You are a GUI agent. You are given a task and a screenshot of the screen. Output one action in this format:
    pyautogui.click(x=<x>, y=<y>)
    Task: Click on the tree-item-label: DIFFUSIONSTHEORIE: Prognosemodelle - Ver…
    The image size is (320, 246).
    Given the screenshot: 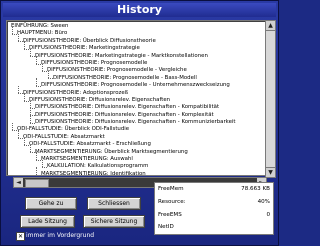 What is the action you would take?
    pyautogui.click(x=117, y=70)
    